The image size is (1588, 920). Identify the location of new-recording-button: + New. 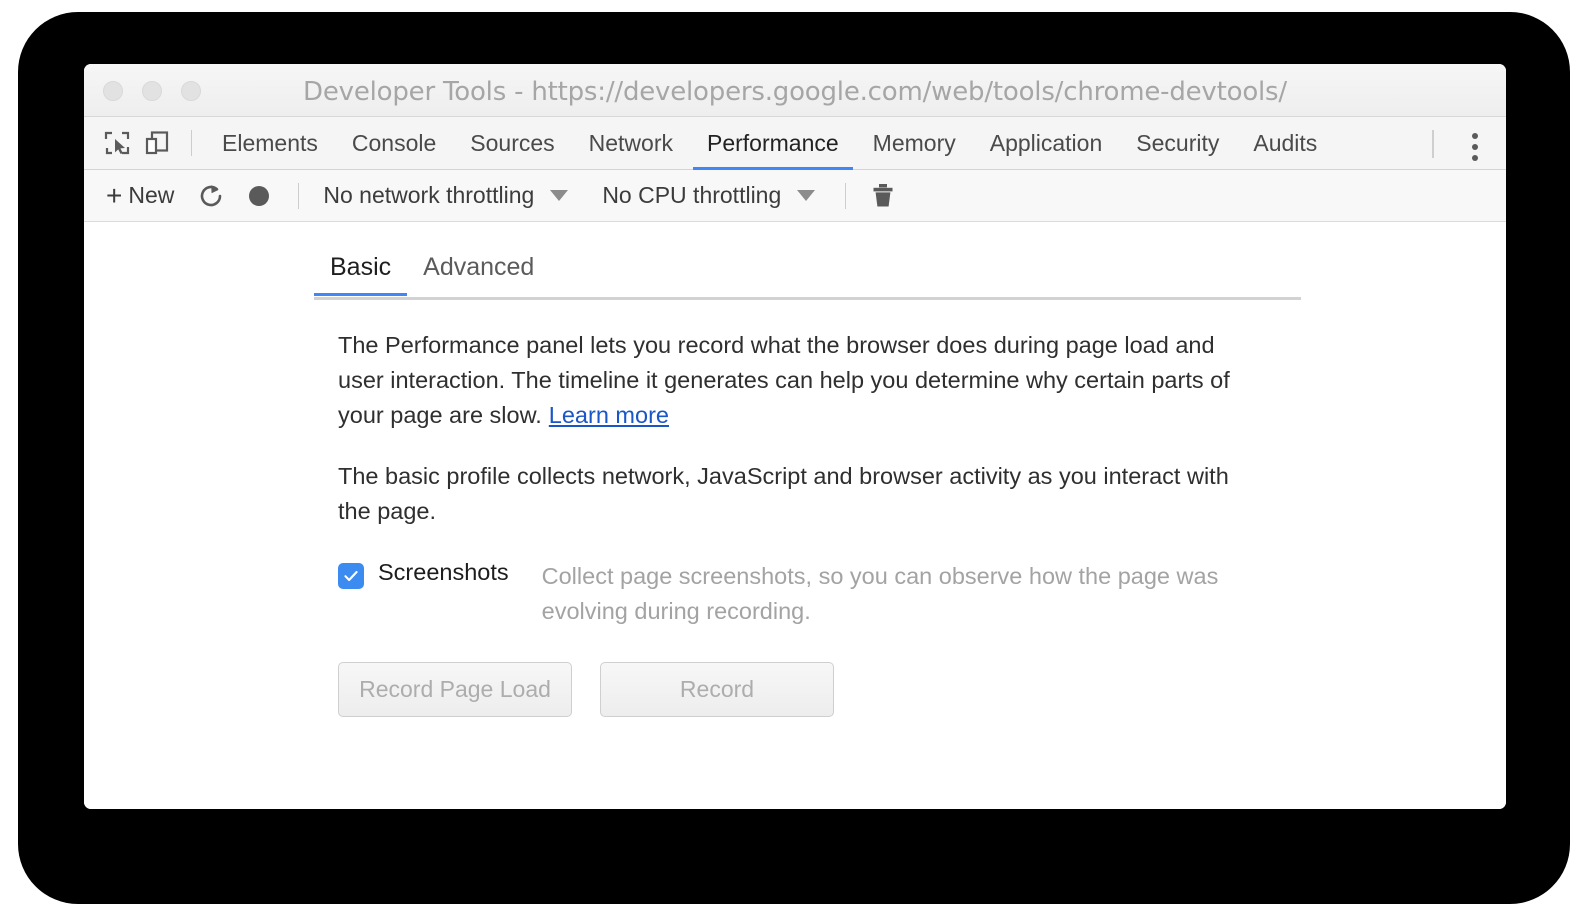
(140, 195).